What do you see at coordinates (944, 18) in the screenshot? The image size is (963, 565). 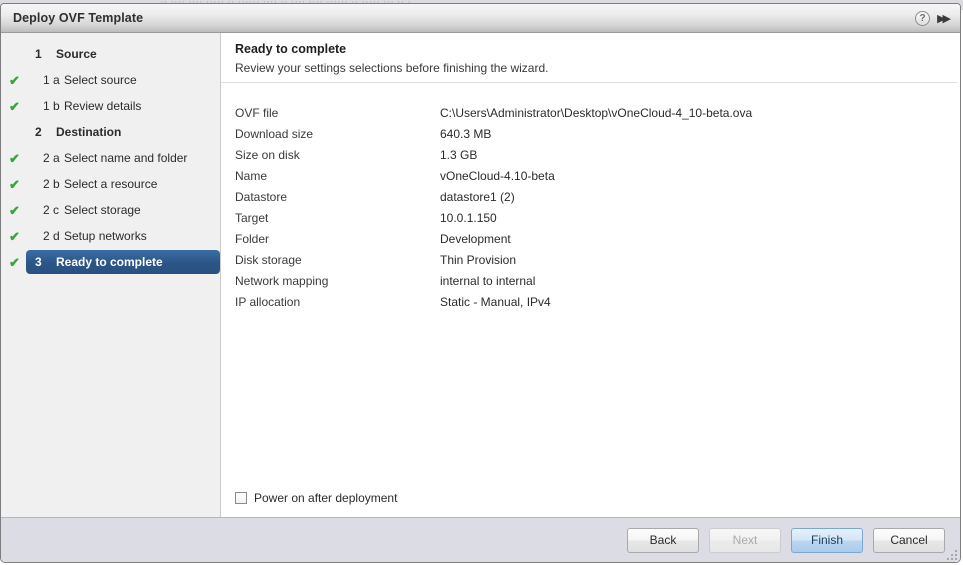 I see `double-chevron-right-icon: ▶▶` at bounding box center [944, 18].